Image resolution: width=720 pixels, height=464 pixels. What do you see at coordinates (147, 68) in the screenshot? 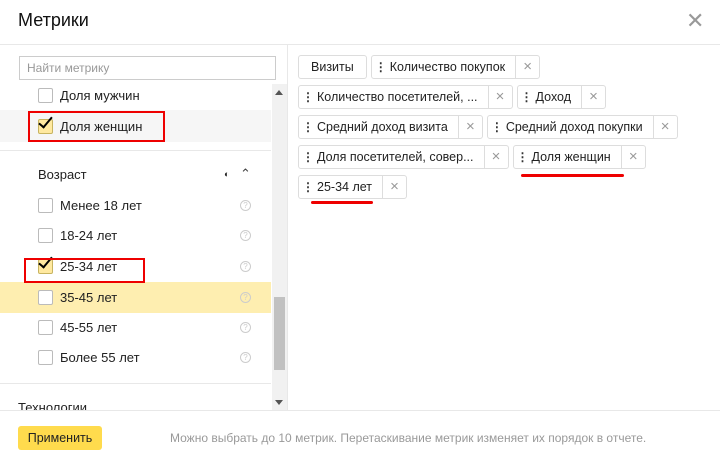
I see `search-input` at bounding box center [147, 68].